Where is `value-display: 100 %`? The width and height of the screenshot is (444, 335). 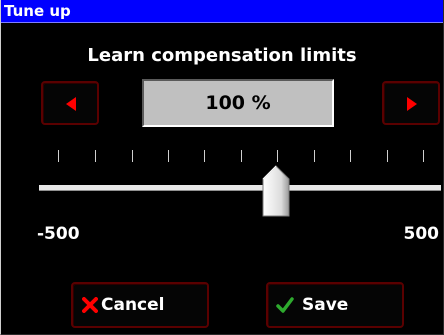
value-display: 100 % is located at coordinates (238, 103).